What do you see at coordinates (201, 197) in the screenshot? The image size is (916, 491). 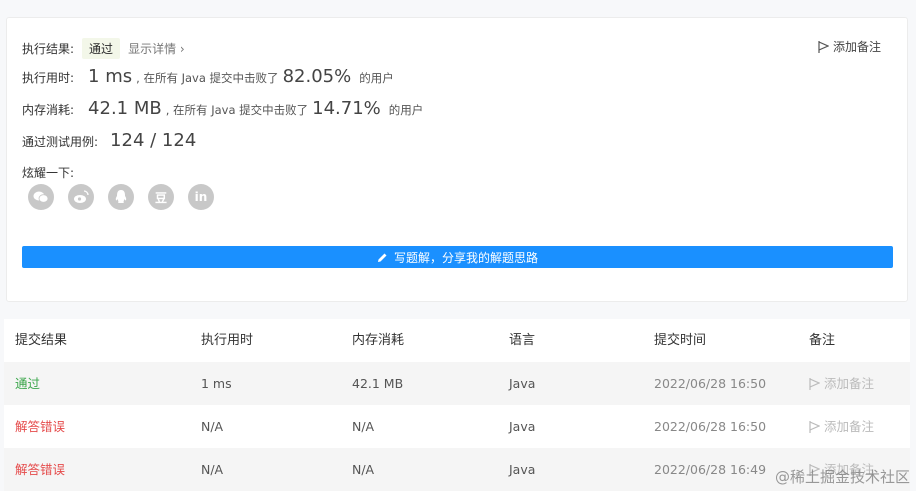 I see `linkedin-icon: in` at bounding box center [201, 197].